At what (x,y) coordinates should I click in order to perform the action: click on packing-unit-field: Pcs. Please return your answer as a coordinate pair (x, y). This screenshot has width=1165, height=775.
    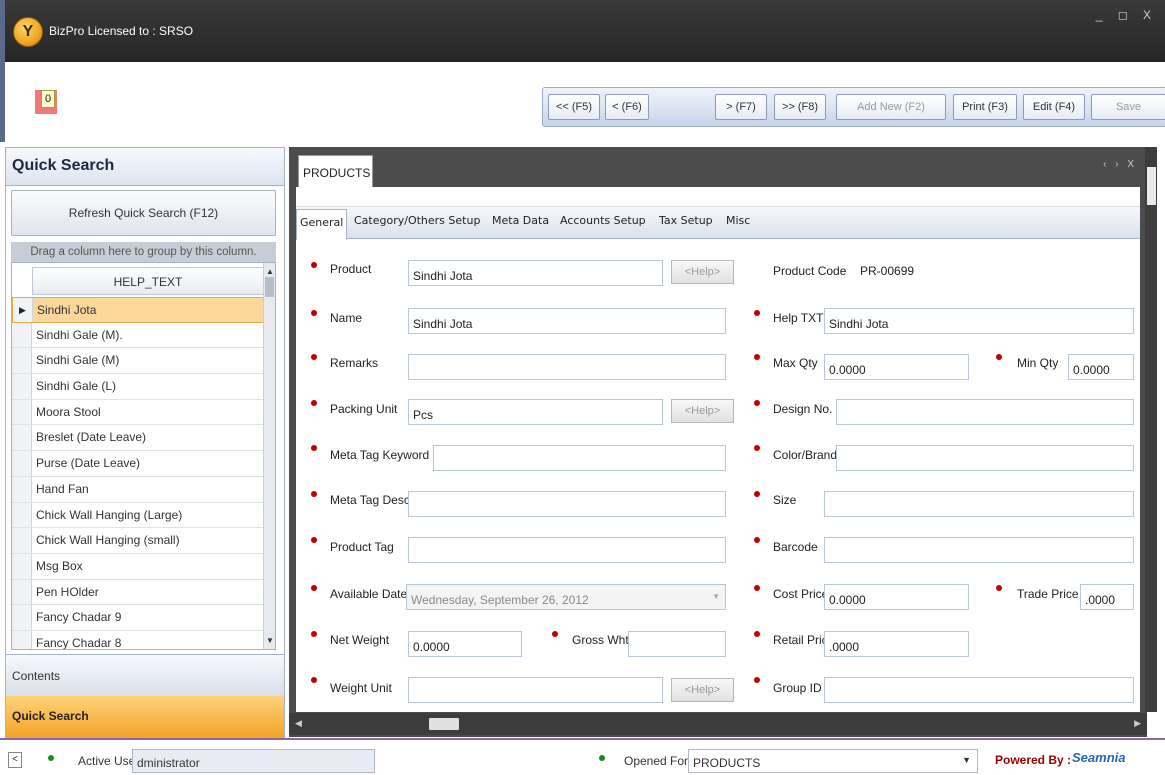
    Looking at the image, I should click on (535, 412).